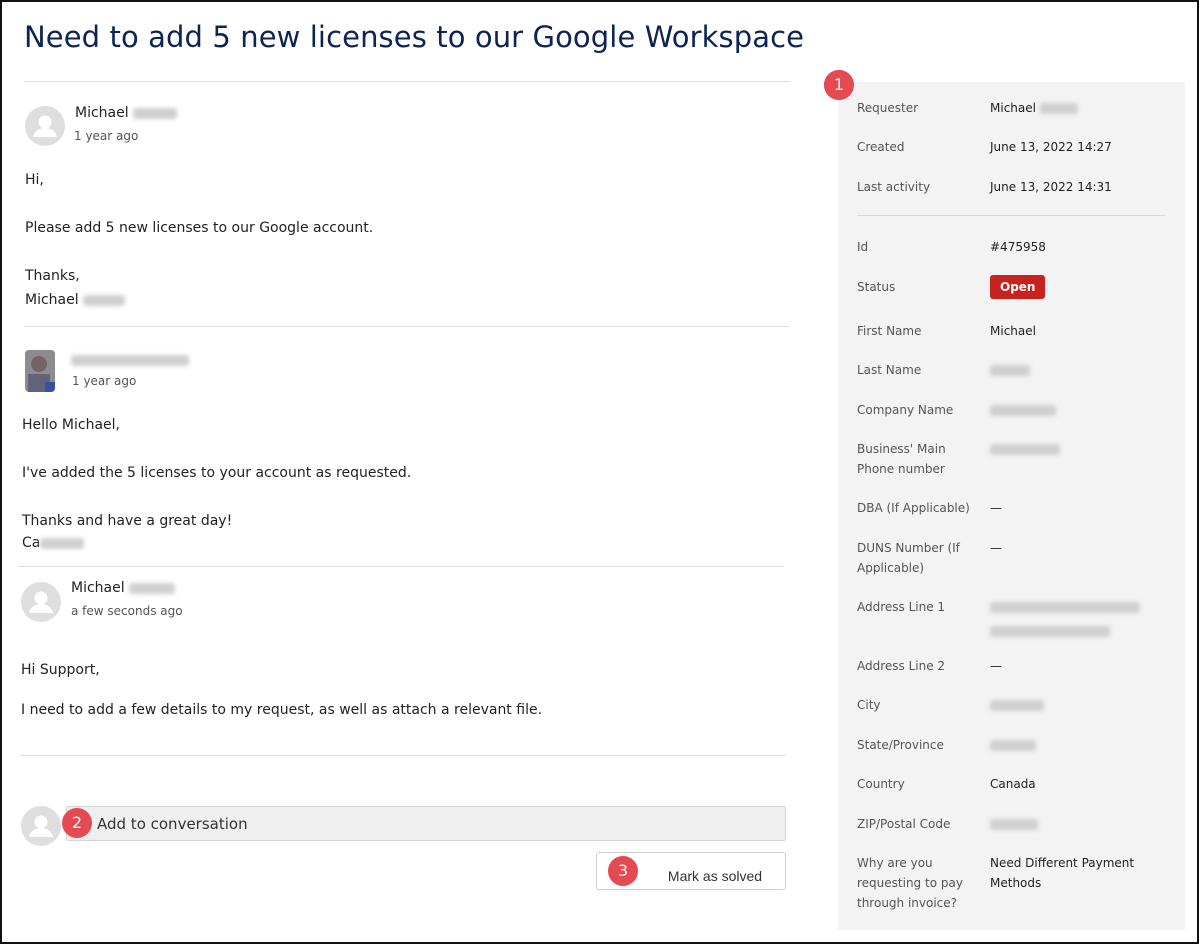  I want to click on created-value: June 13, 2022 14:27, so click(1051, 147).